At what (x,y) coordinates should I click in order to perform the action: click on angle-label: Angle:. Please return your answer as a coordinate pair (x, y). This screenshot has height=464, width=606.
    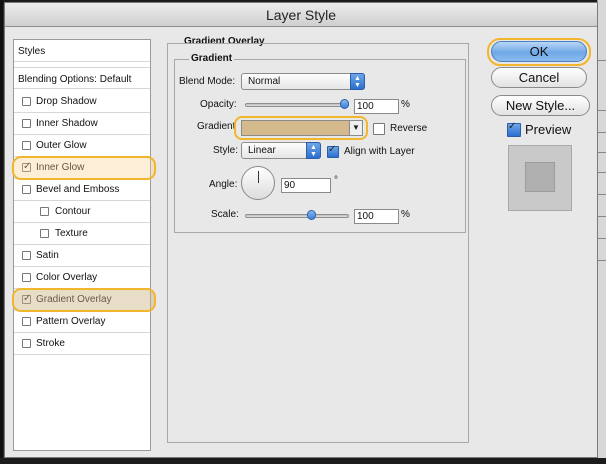
    Looking at the image, I should click on (223, 184).